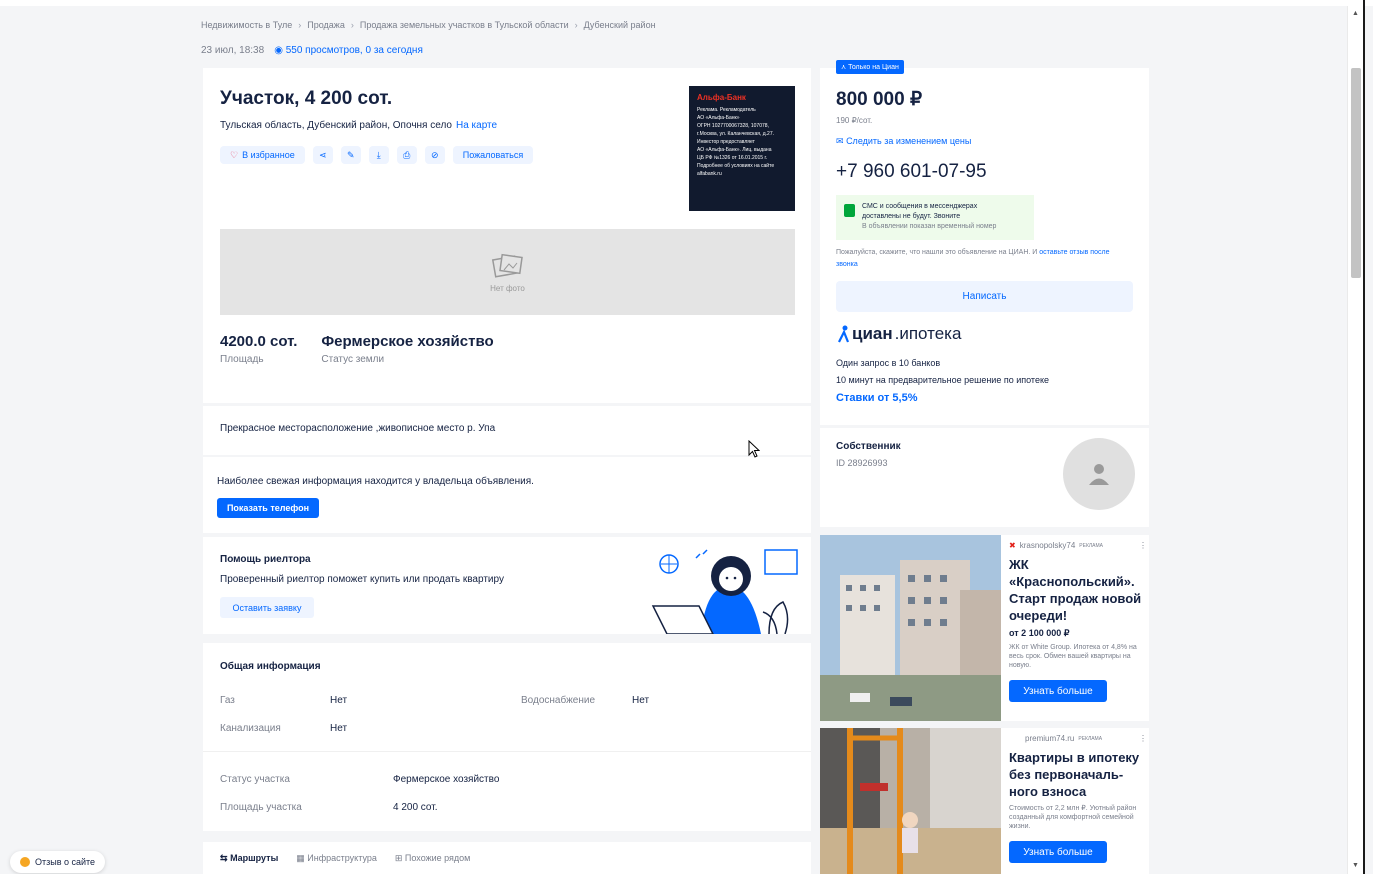  What do you see at coordinates (437, 857) in the screenshot?
I see `tab-label: Похожие рядом` at bounding box center [437, 857].